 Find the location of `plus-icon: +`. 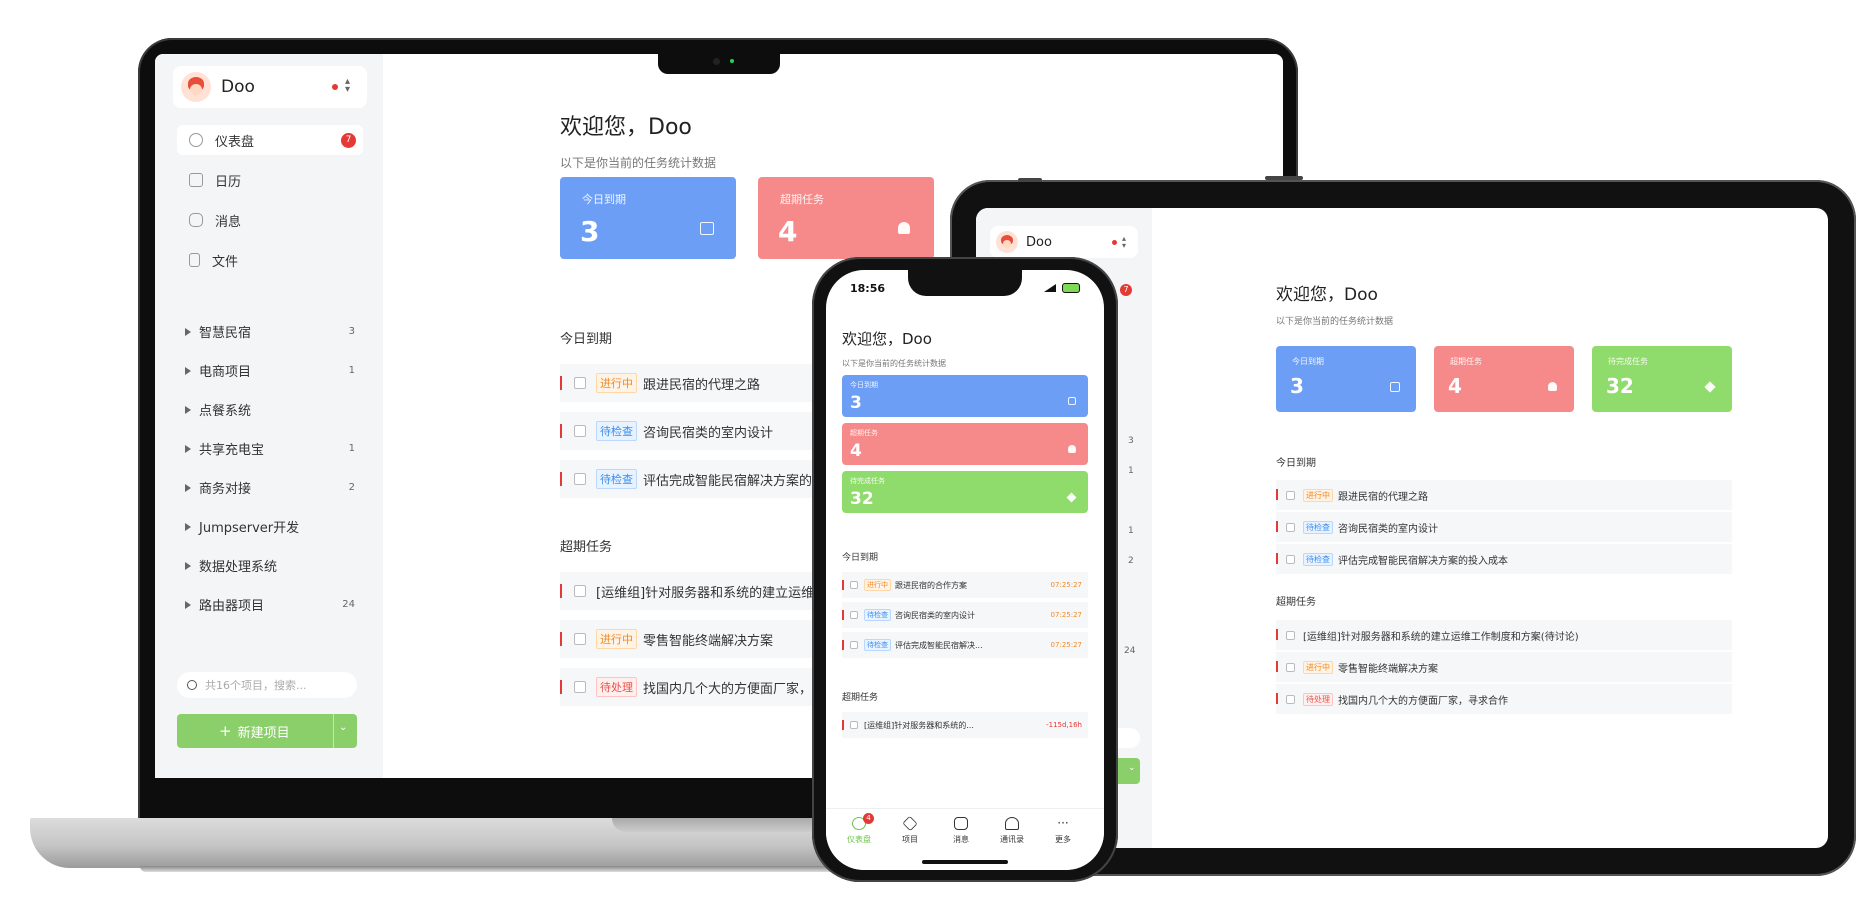

plus-icon: + is located at coordinates (225, 731).